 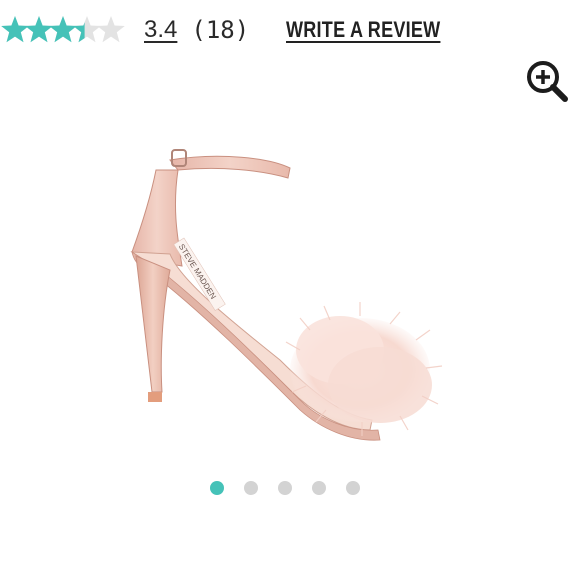 I want to click on star-rating-graphic, so click(x=63, y=29).